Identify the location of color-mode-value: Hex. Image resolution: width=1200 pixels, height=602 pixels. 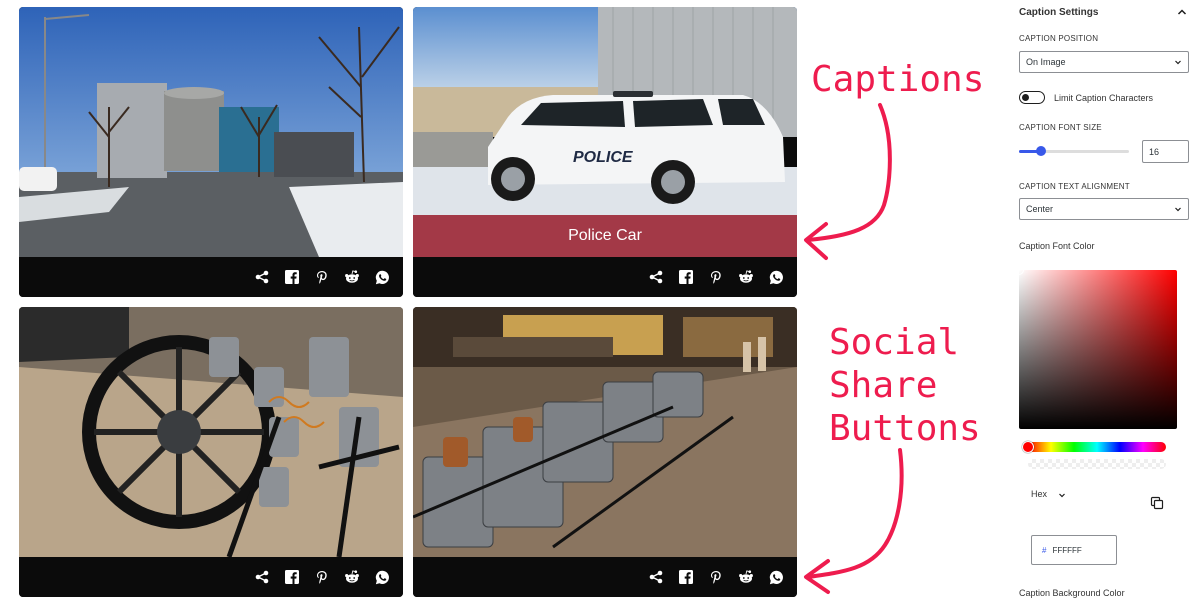
(1039, 494).